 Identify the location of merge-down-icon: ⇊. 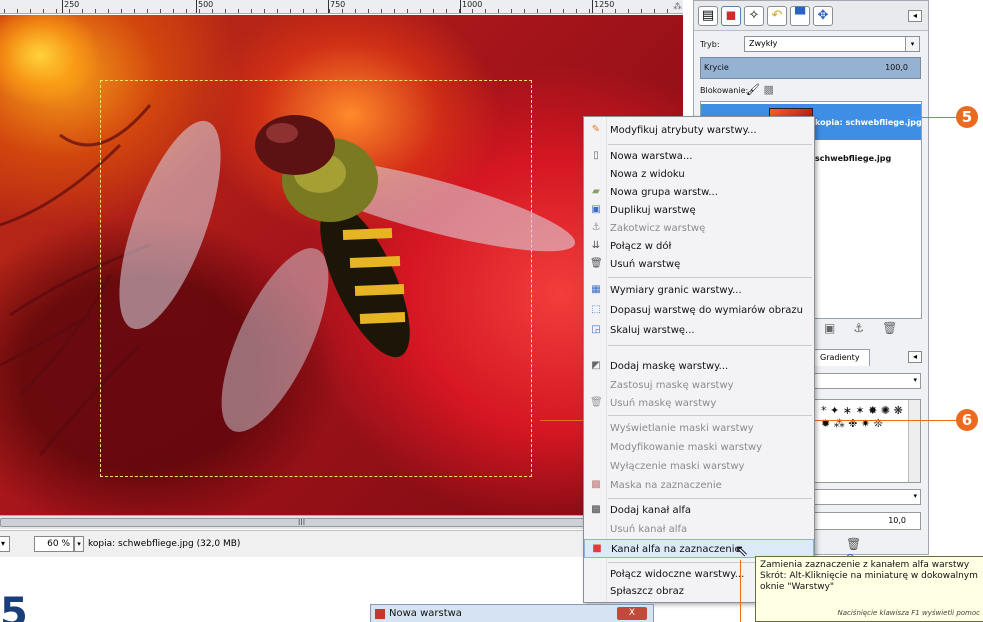
(596, 245).